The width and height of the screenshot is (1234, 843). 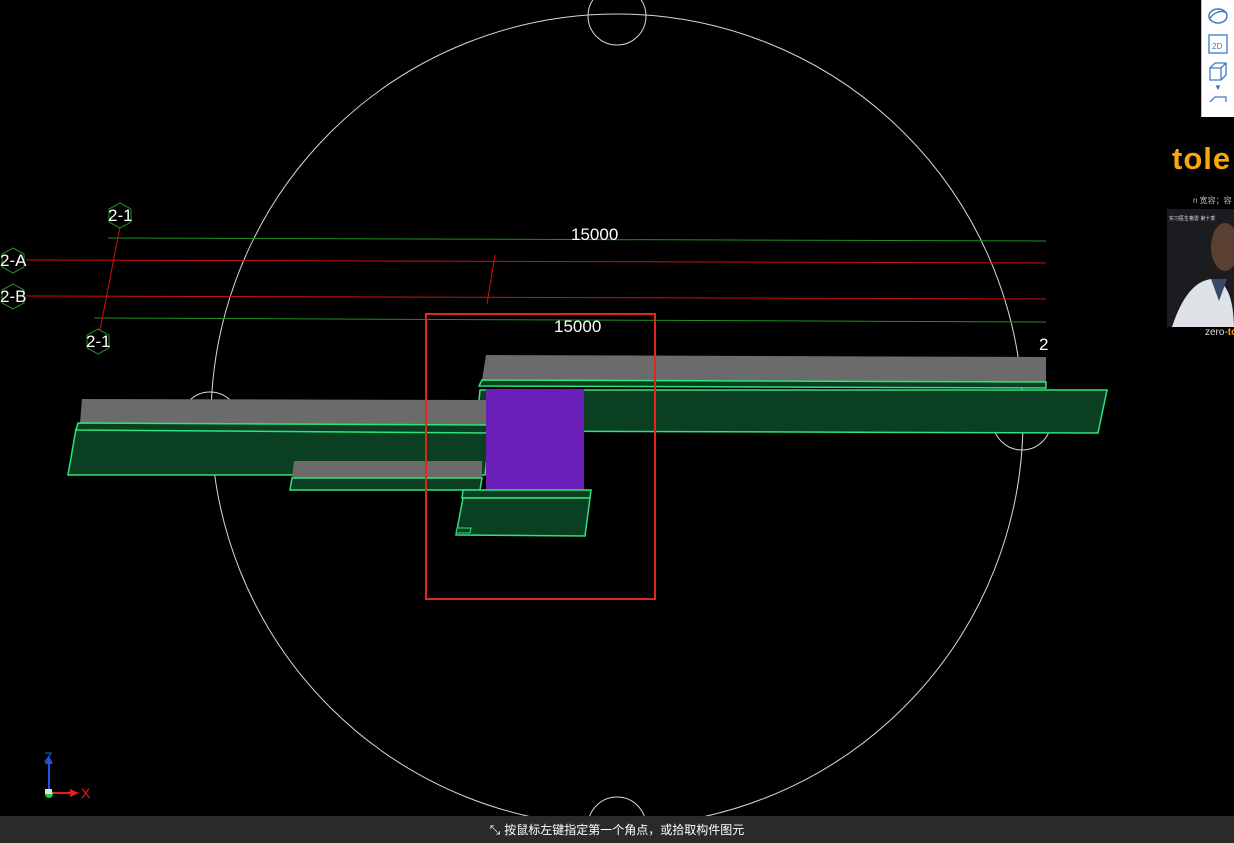 What do you see at coordinates (491, 279) in the screenshot?
I see `dimension-tick` at bounding box center [491, 279].